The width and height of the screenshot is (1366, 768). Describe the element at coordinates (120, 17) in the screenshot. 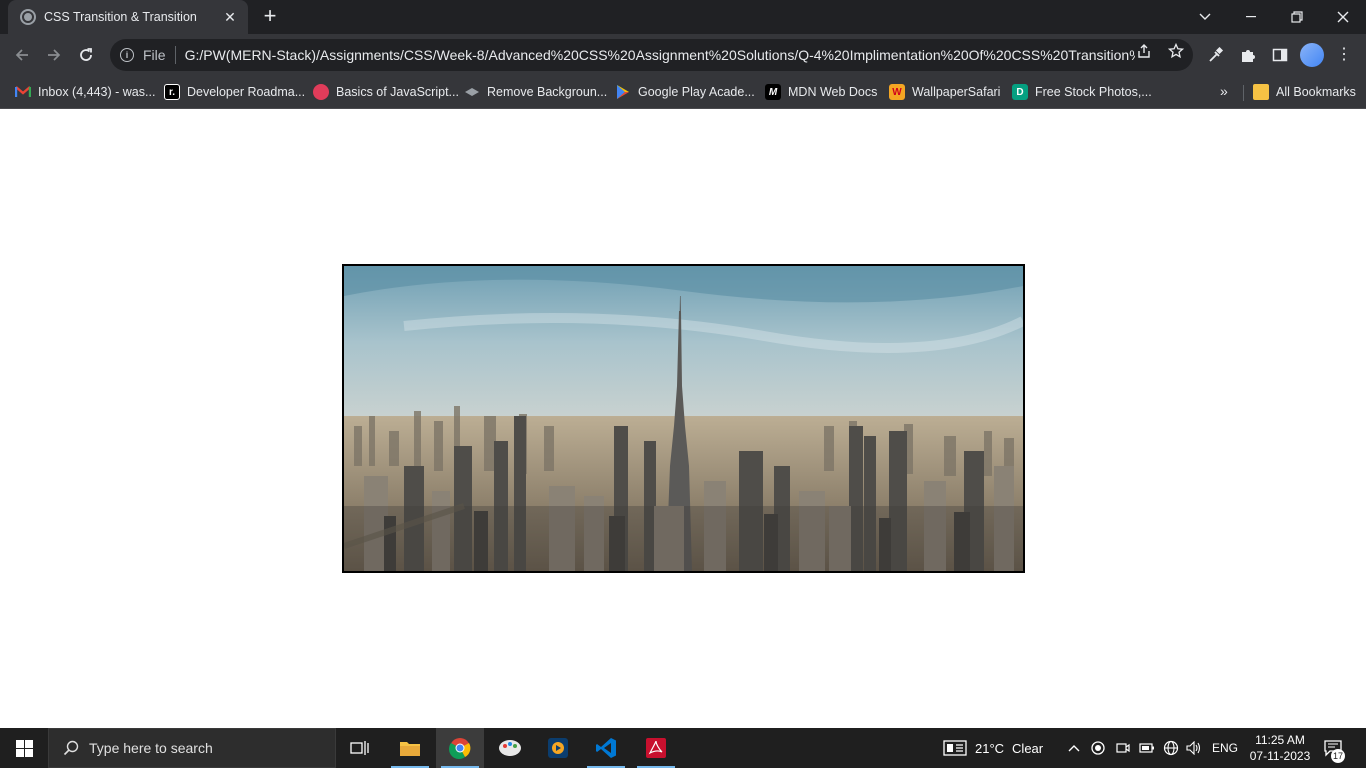

I see `tab-title: CSS Transition & Transition` at that location.